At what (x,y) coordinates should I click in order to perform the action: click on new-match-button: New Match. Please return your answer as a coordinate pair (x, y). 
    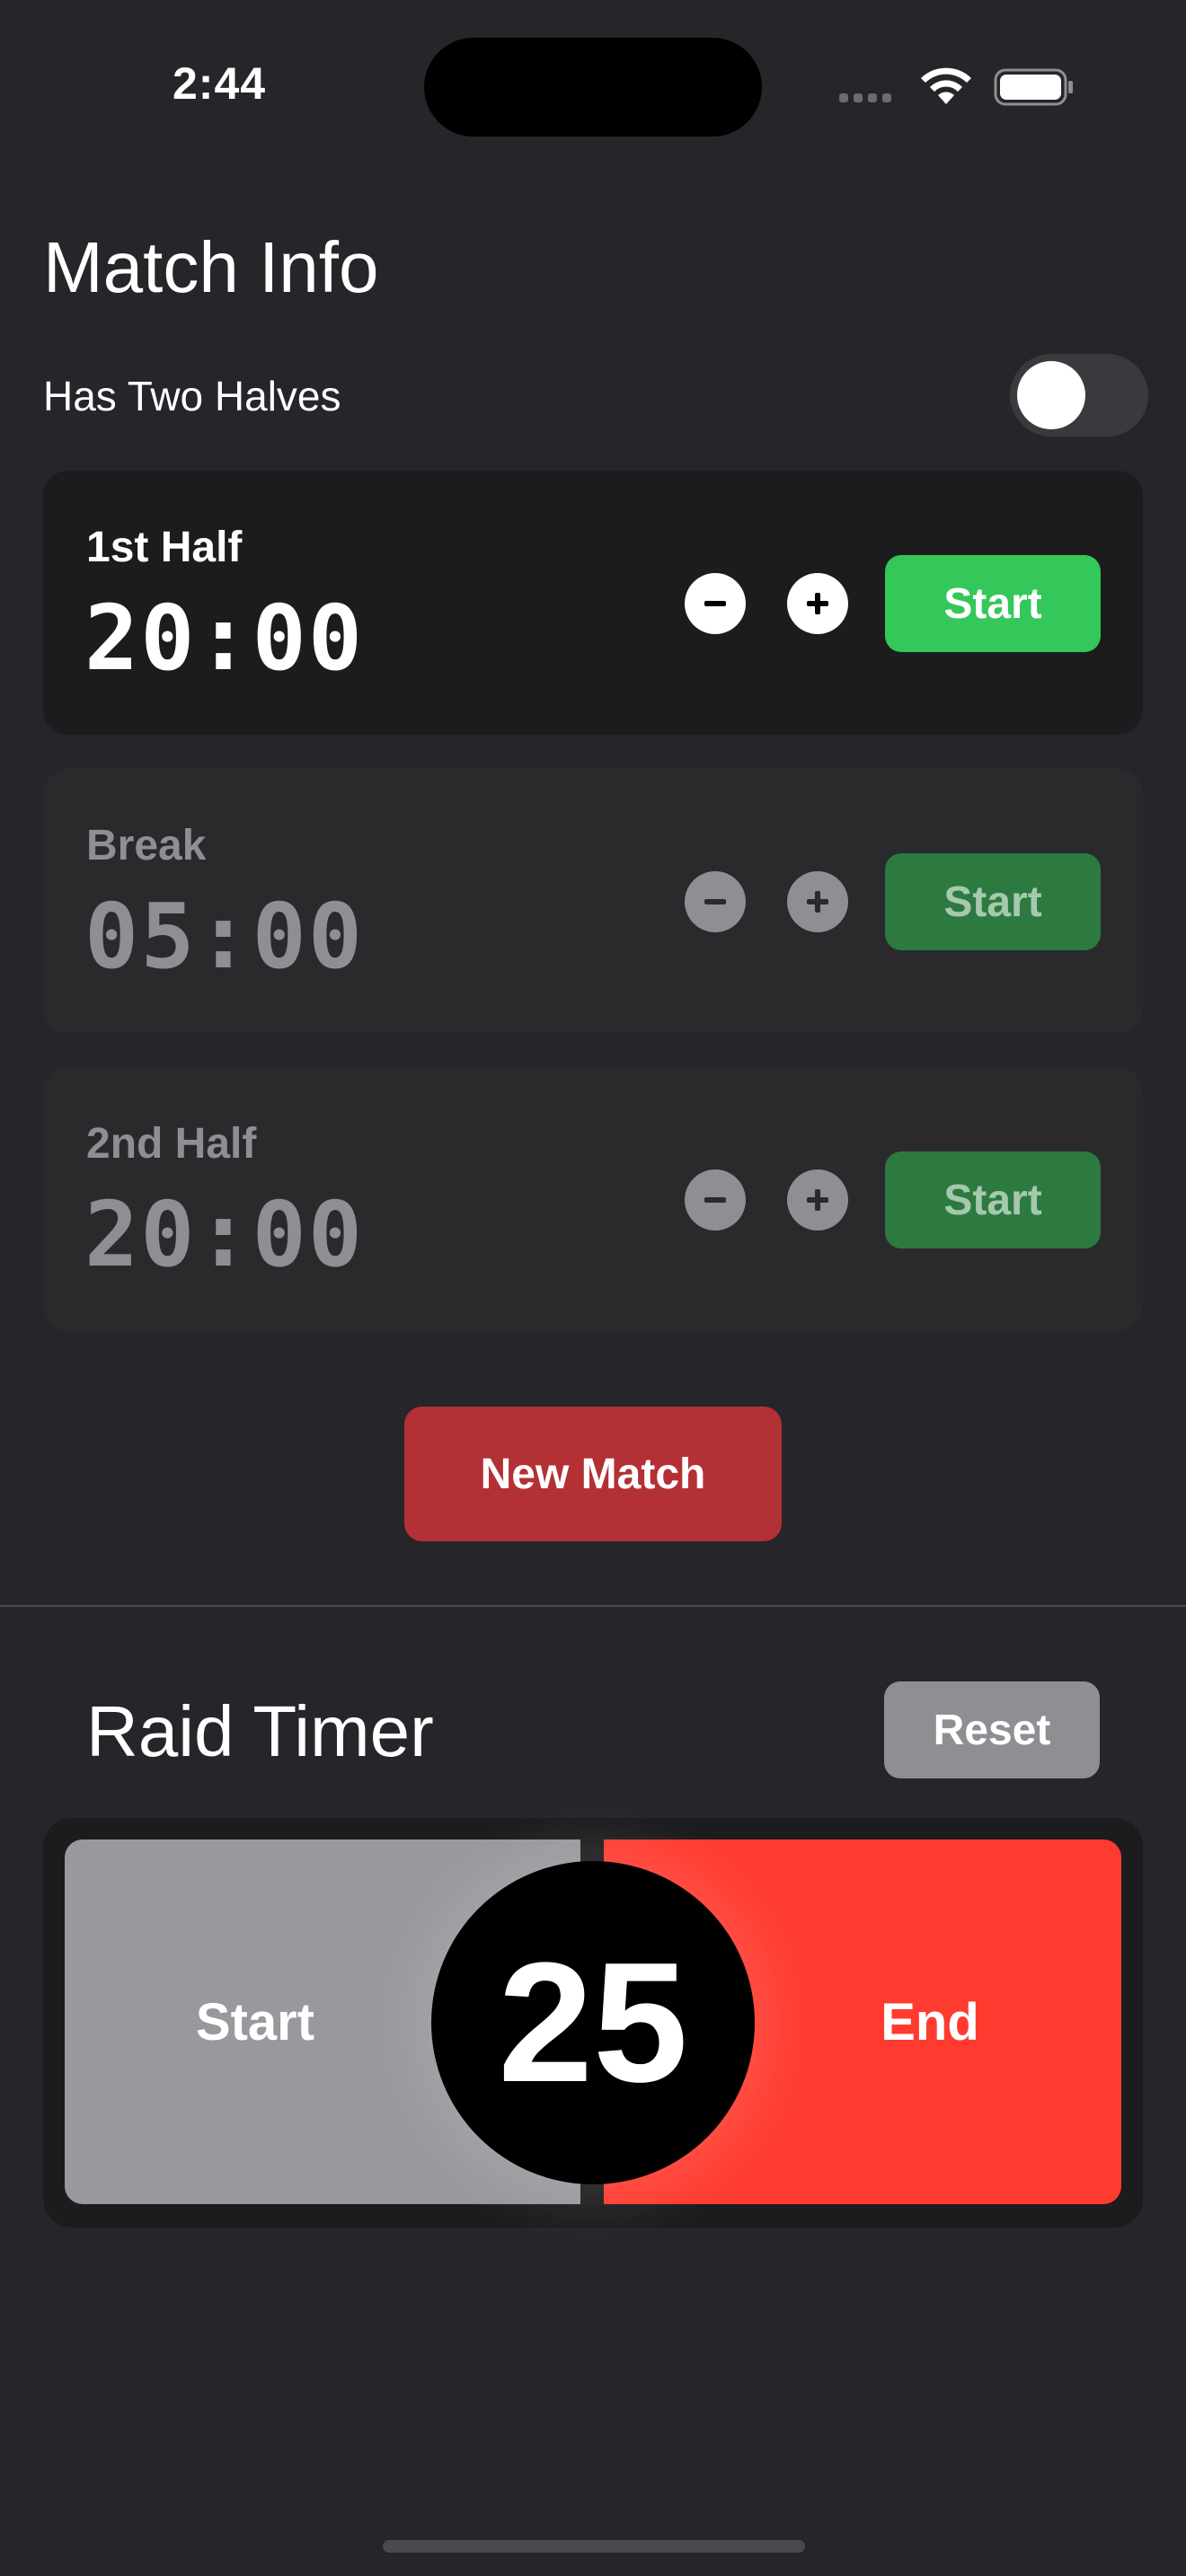
    Looking at the image, I should click on (593, 1474).